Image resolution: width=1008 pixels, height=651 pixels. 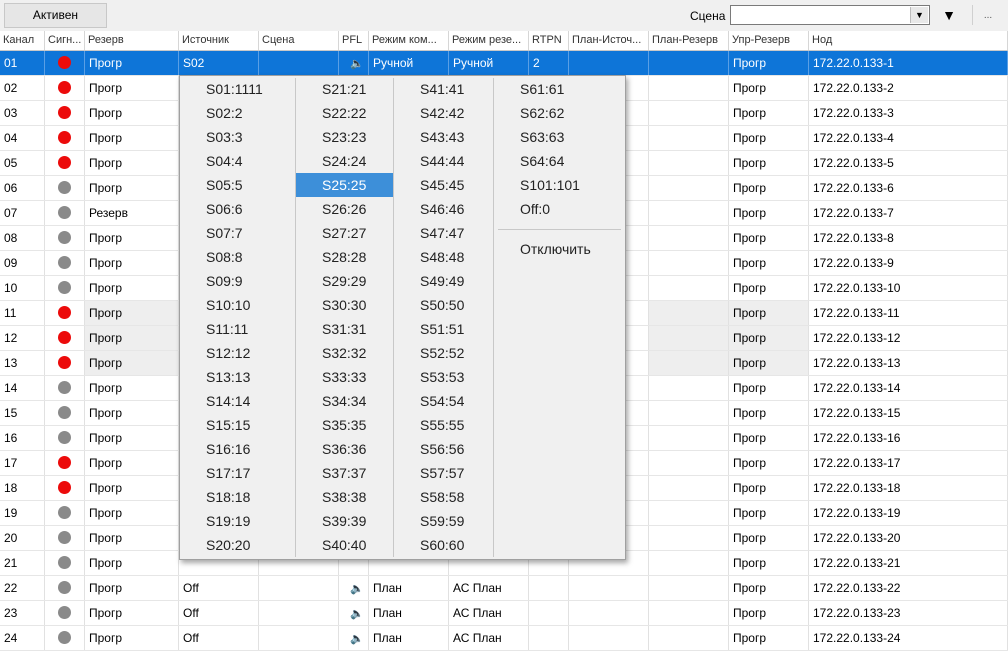 What do you see at coordinates (908, 538) in the screenshot?
I see `cell-node: 172.22.0.133-20` at bounding box center [908, 538].